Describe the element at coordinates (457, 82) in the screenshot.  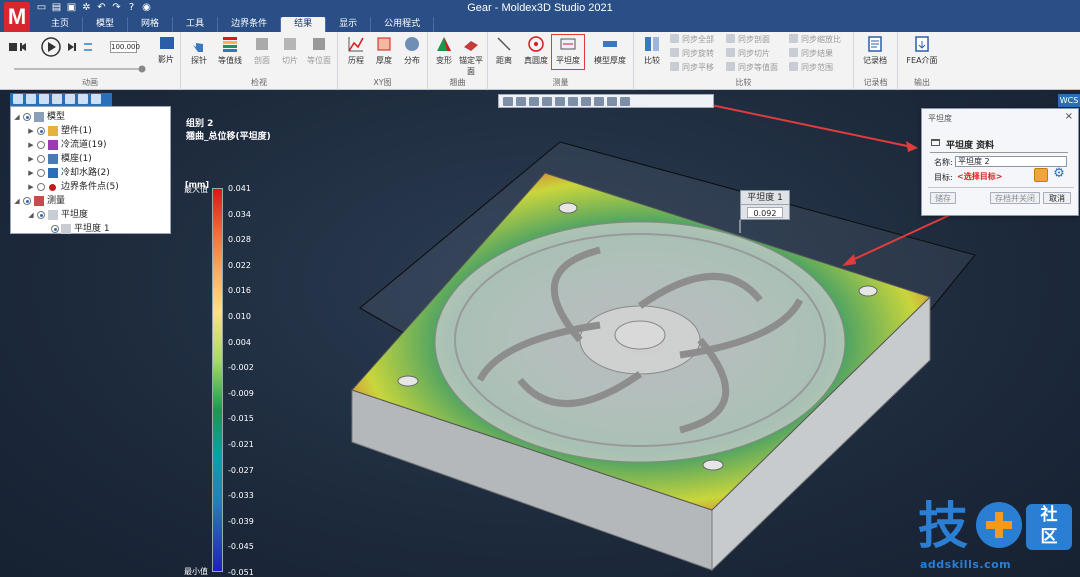
I see `warp-group-label: 翘曲` at that location.